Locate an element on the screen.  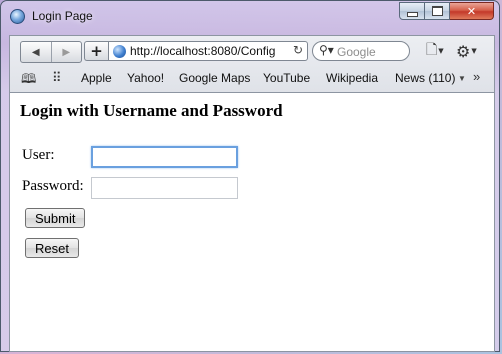
password-input is located at coordinates (164, 188).